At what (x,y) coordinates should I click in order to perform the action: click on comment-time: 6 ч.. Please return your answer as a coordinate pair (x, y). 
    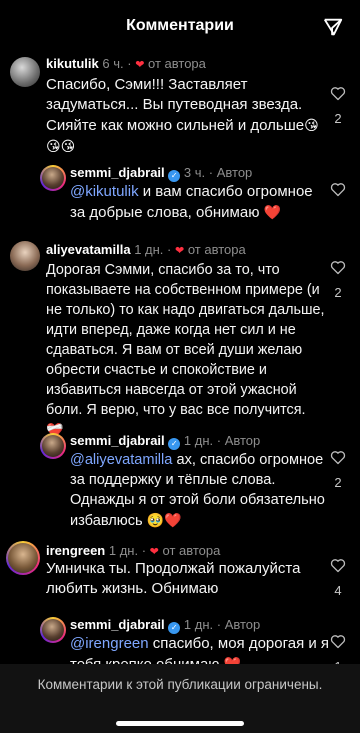
    Looking at the image, I should click on (113, 63).